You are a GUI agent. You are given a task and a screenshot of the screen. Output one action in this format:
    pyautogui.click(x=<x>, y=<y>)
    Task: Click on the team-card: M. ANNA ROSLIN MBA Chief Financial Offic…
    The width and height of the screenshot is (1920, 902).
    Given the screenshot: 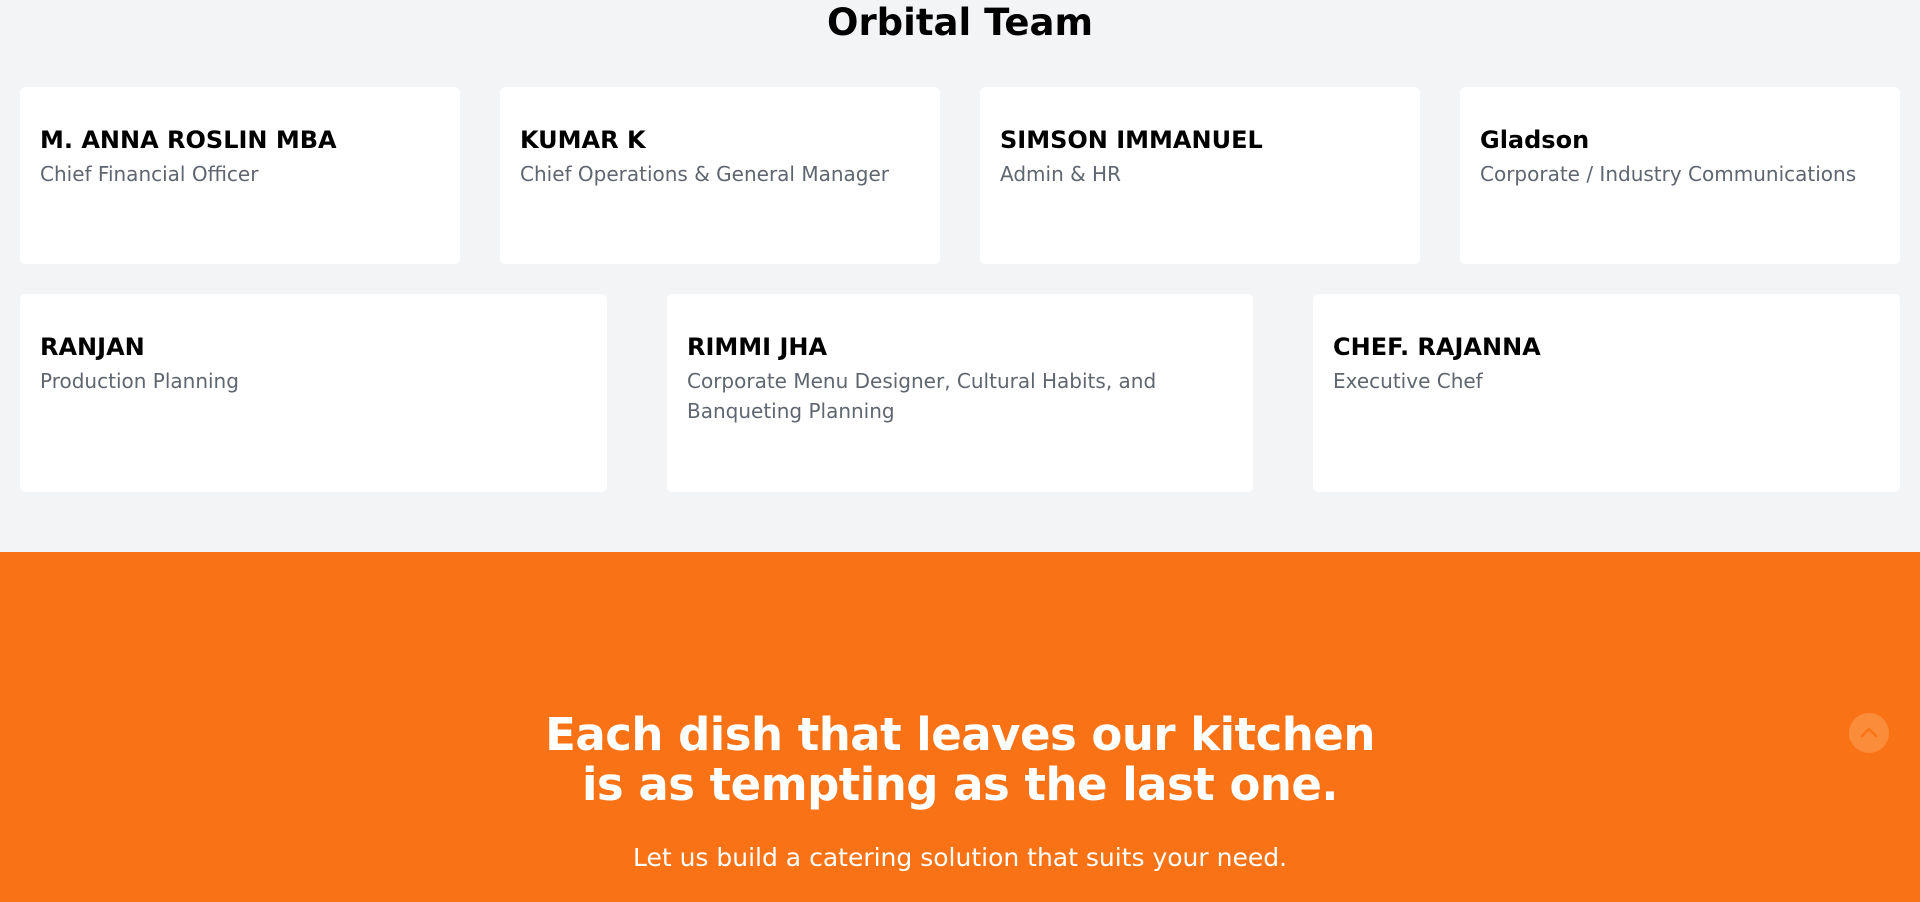 What is the action you would take?
    pyautogui.click(x=240, y=175)
    